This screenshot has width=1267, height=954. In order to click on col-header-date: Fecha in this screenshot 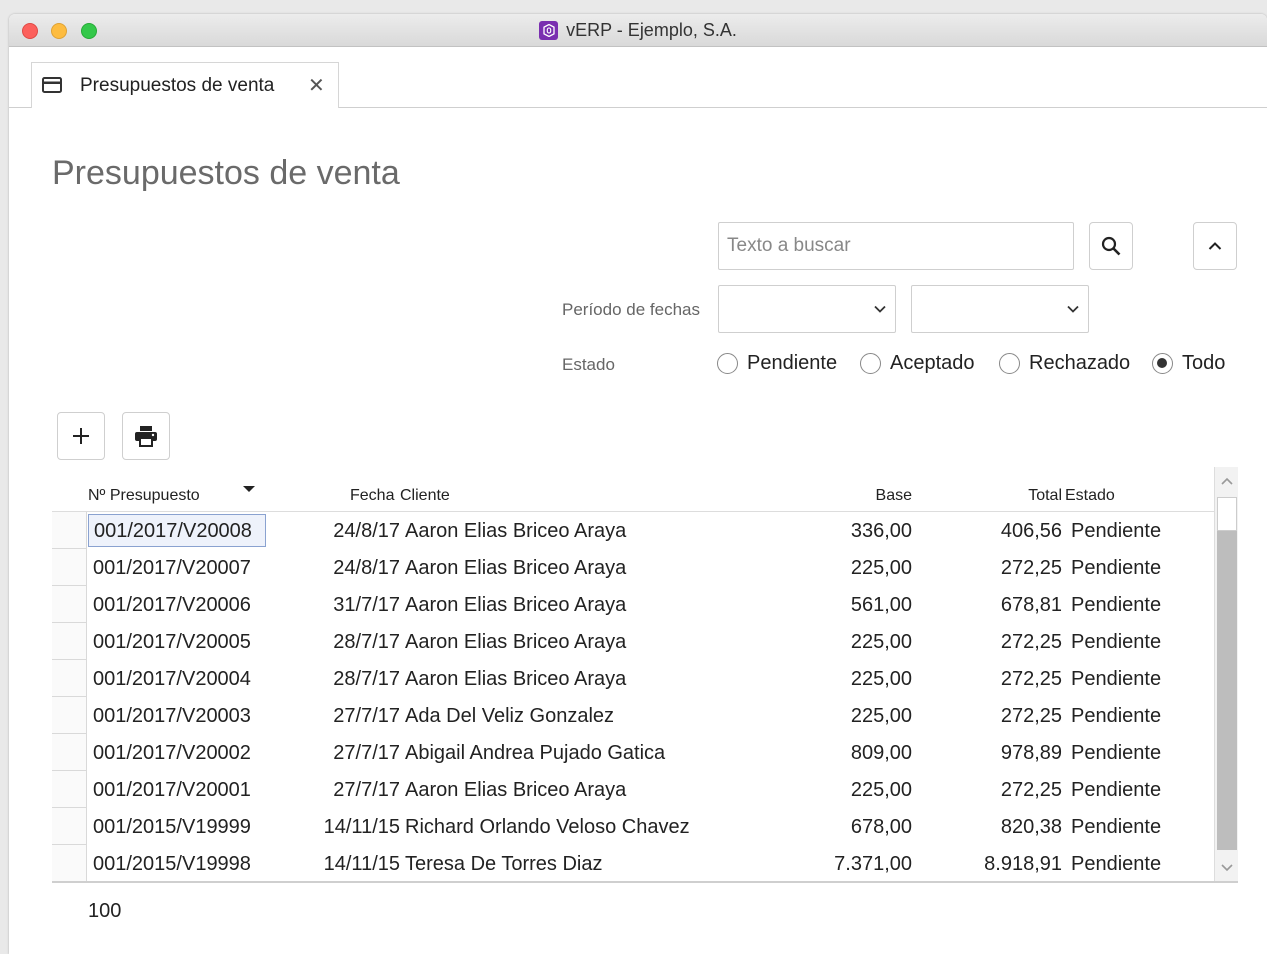, I will do `click(372, 496)`.